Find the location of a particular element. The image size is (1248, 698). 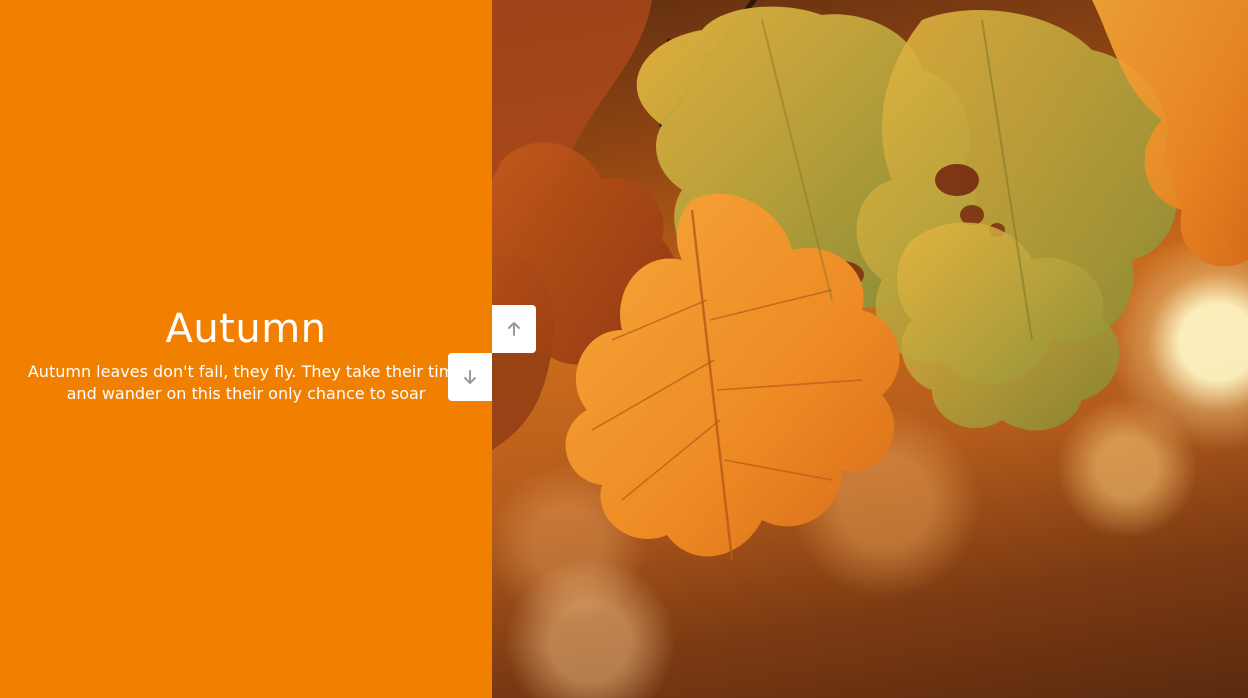

slide-up-button is located at coordinates (514, 329).